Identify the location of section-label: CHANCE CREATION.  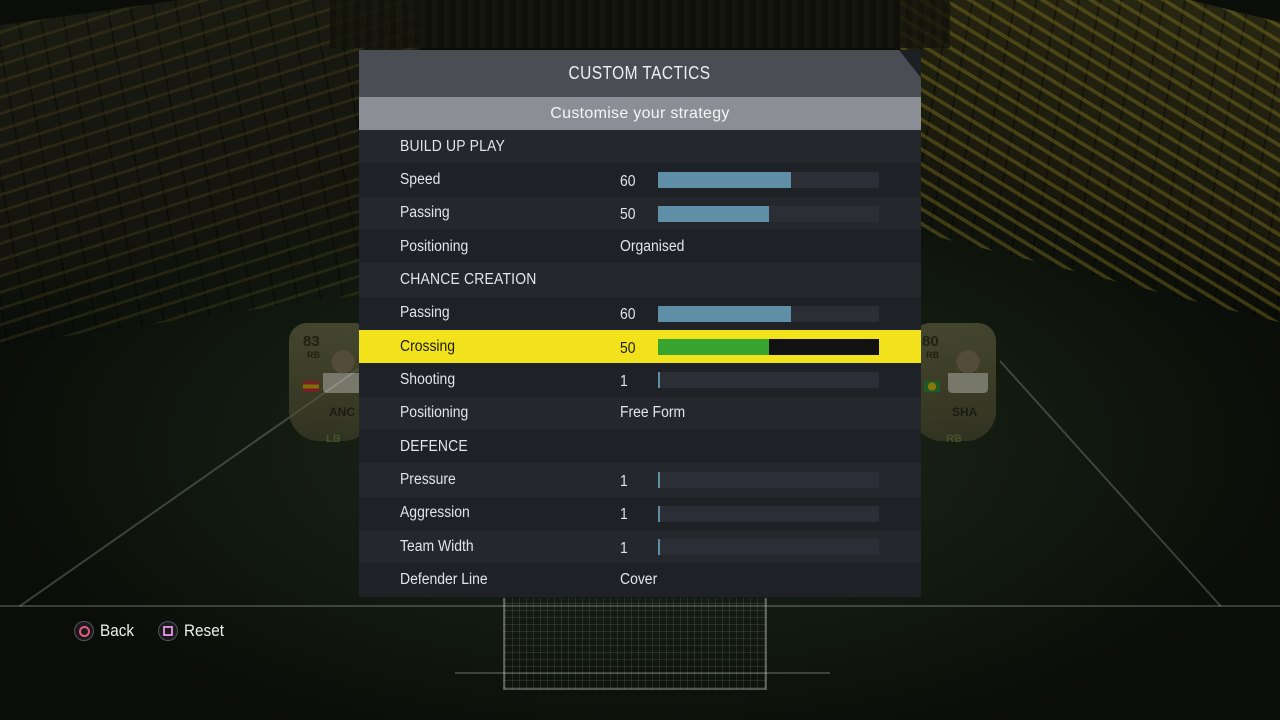
(468, 280).